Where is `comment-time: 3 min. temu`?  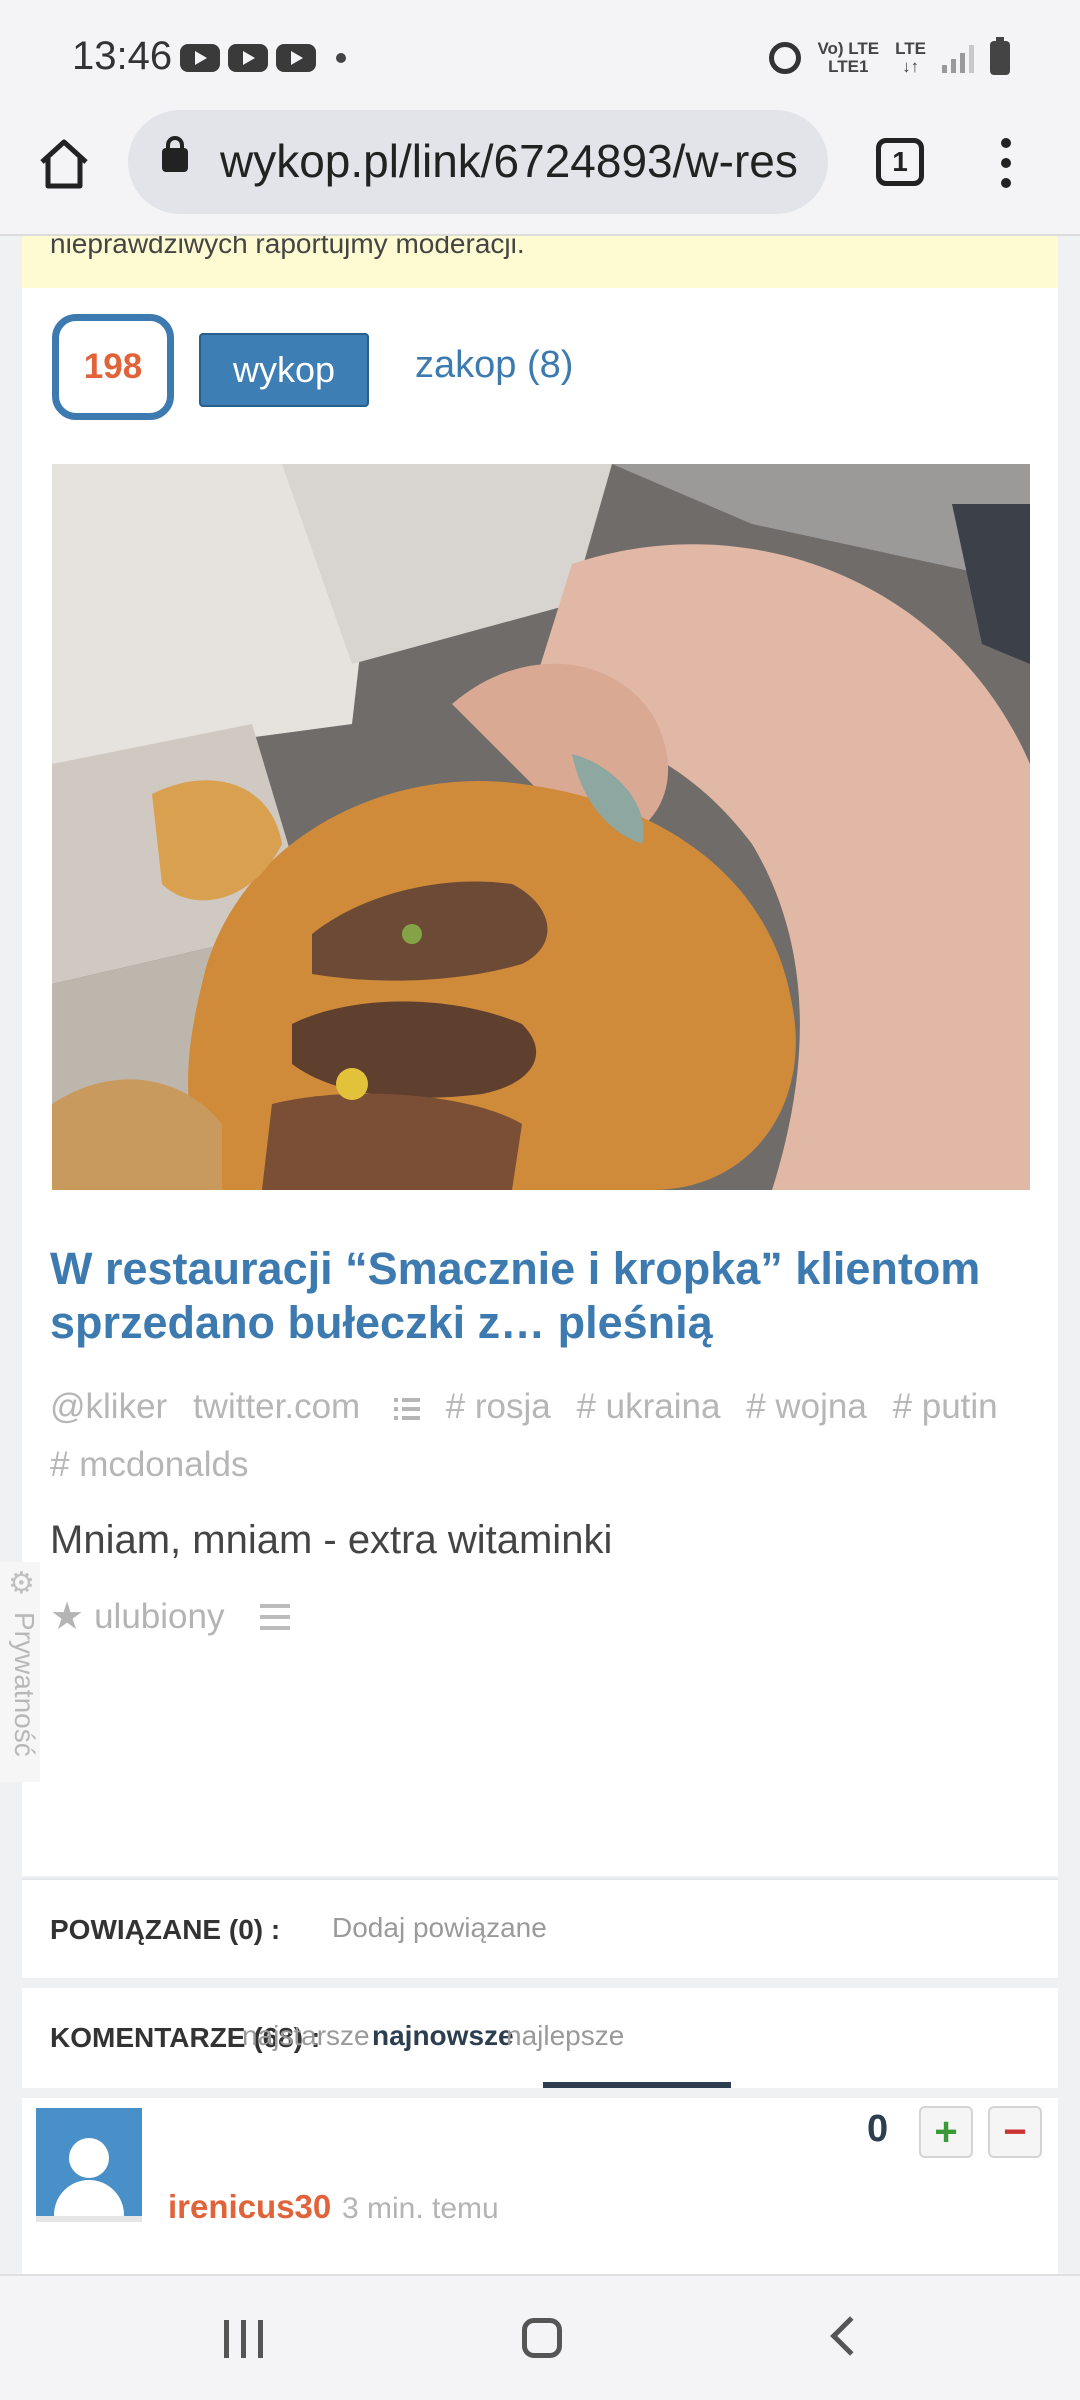 comment-time: 3 min. temu is located at coordinates (420, 2208).